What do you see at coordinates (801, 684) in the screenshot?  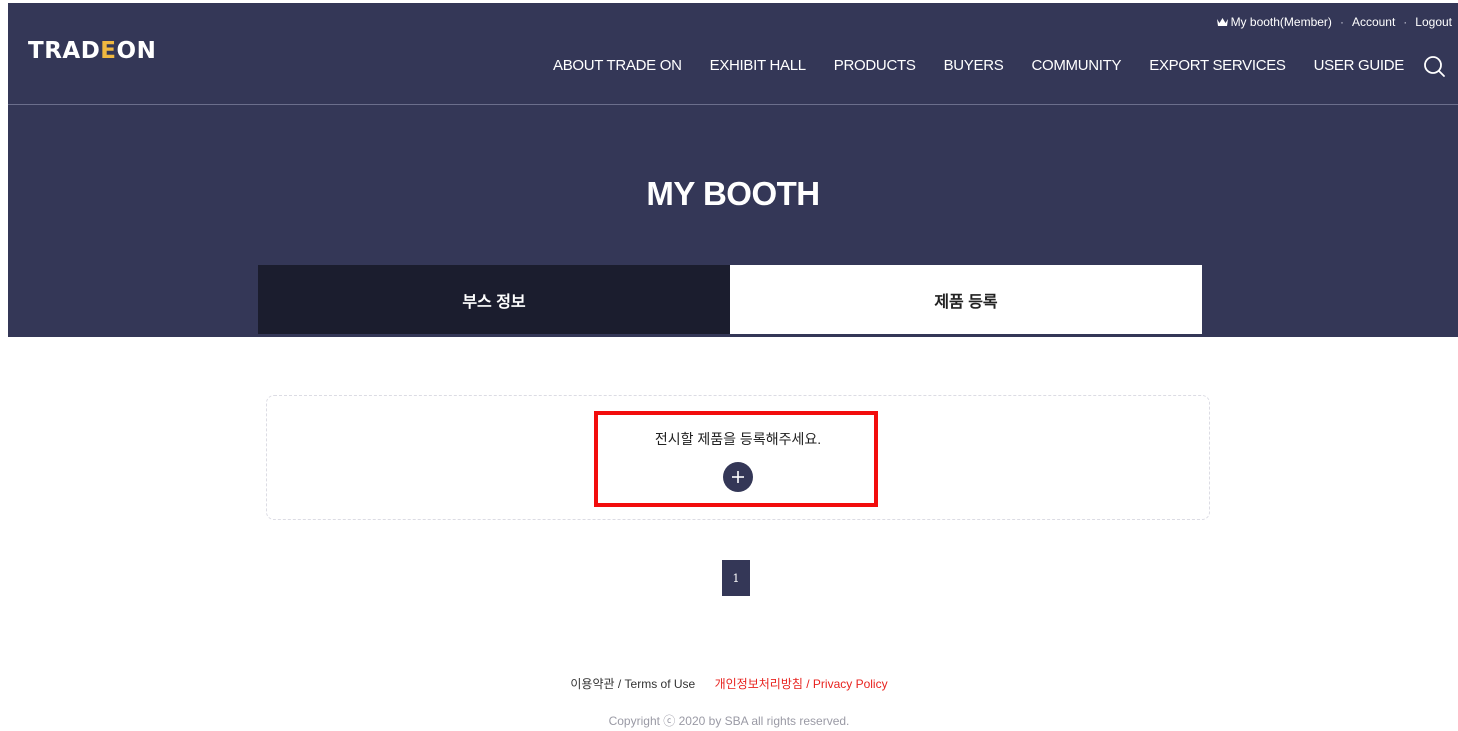 I see `privacy-policy-link: 개인정보처리방침 / Privacy Policy` at bounding box center [801, 684].